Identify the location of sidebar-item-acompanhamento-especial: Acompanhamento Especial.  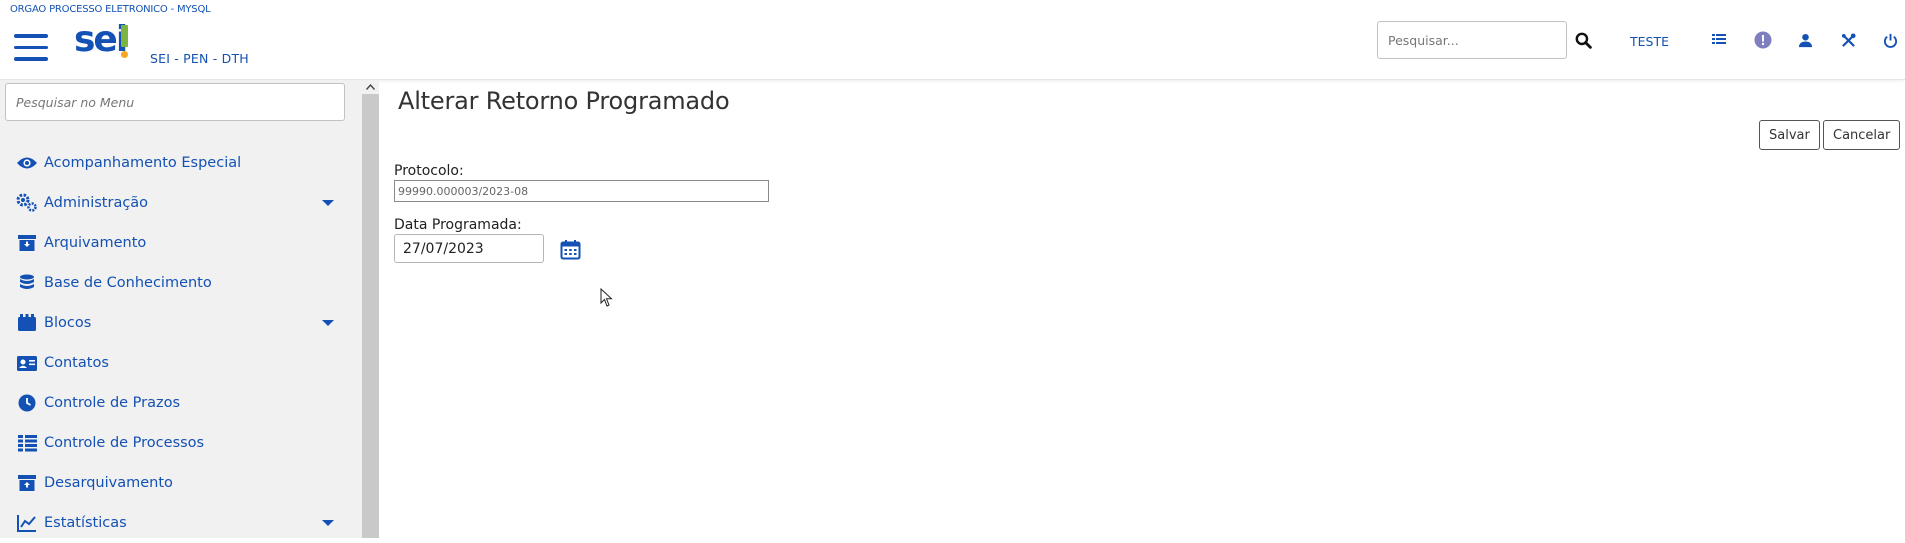
(172, 163).